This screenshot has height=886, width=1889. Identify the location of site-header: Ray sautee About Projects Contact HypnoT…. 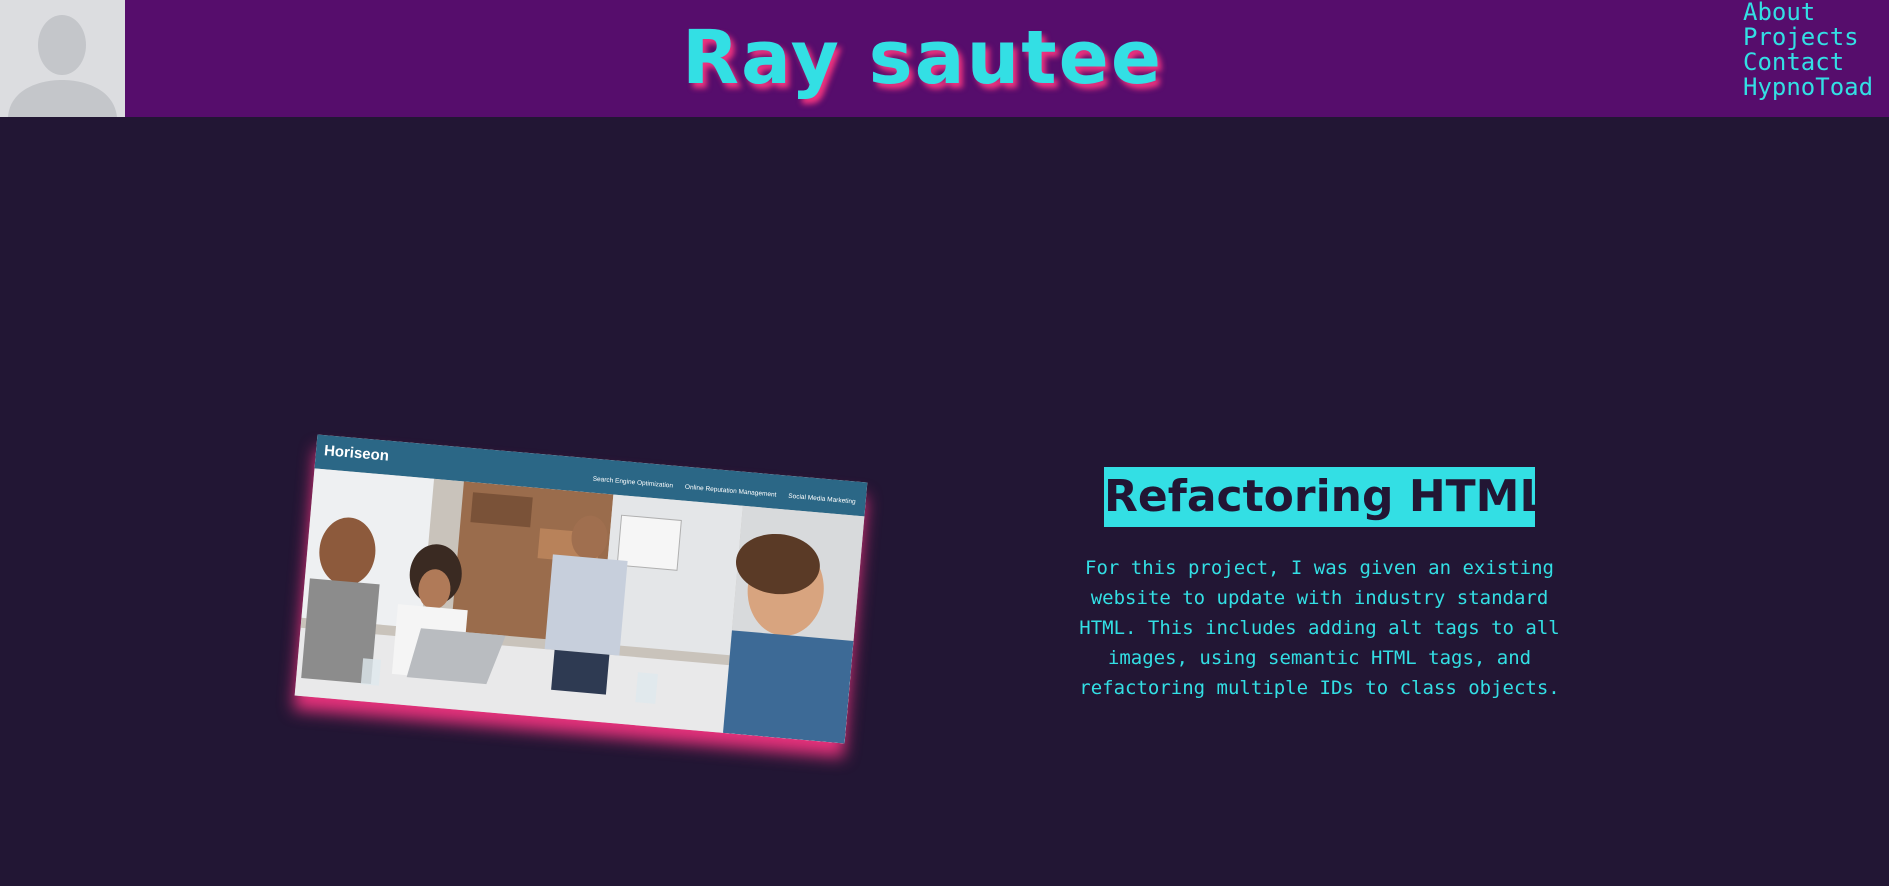
(944, 58).